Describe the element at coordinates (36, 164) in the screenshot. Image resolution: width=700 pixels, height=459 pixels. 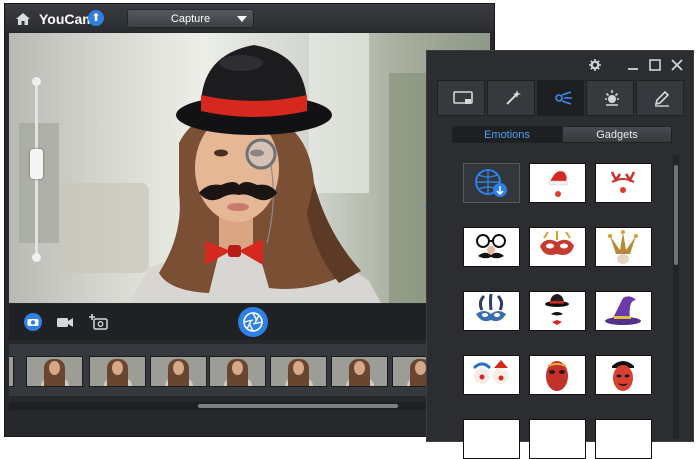
I see `zoom-slider-handle` at that location.